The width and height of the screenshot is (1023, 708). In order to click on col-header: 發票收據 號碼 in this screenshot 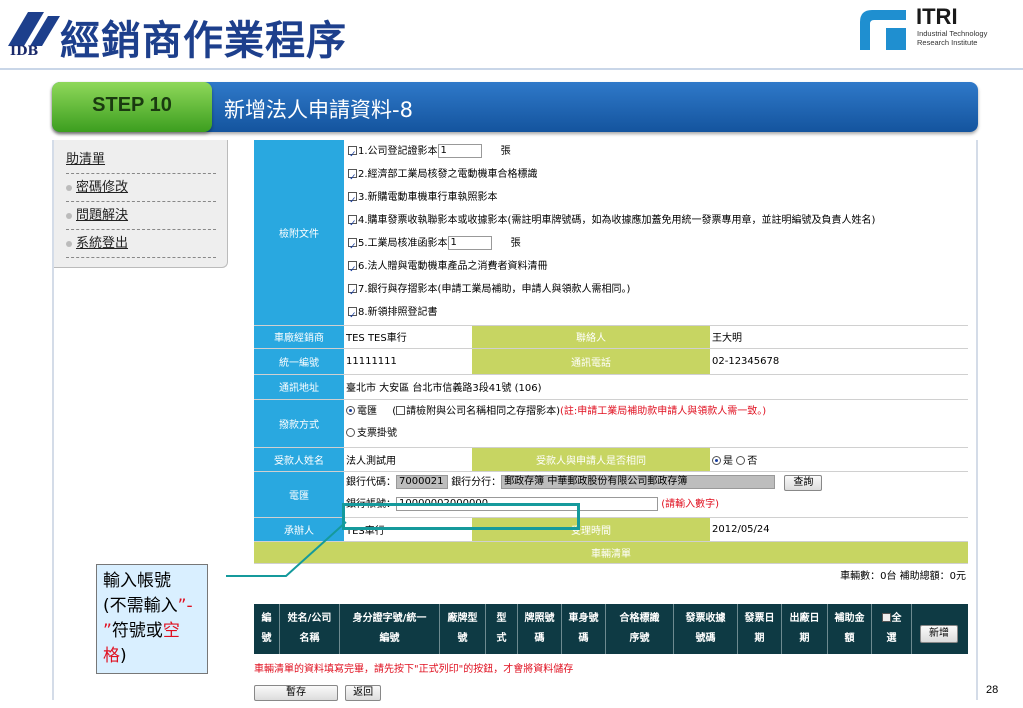, I will do `click(706, 629)`.